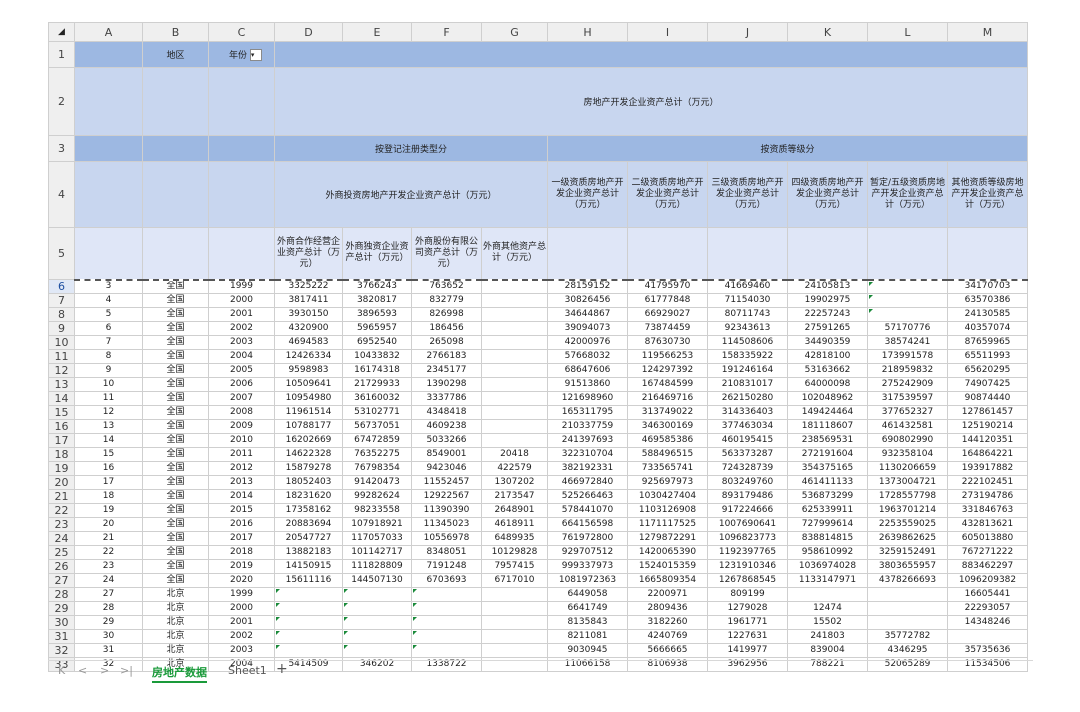 The height and width of the screenshot is (712, 1080). Describe the element at coordinates (241, 356) in the screenshot. I see `table-cell: 2004` at that location.